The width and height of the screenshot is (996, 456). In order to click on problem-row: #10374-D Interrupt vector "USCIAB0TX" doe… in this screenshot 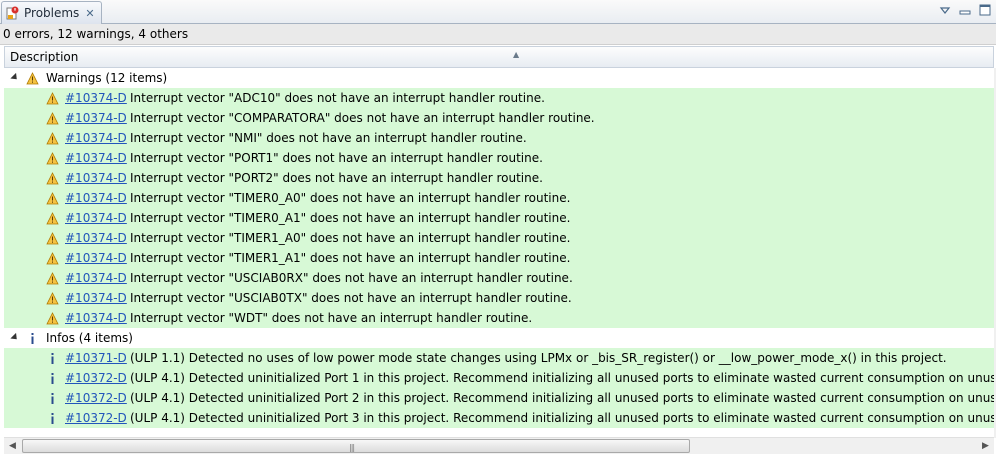, I will do `click(499, 298)`.